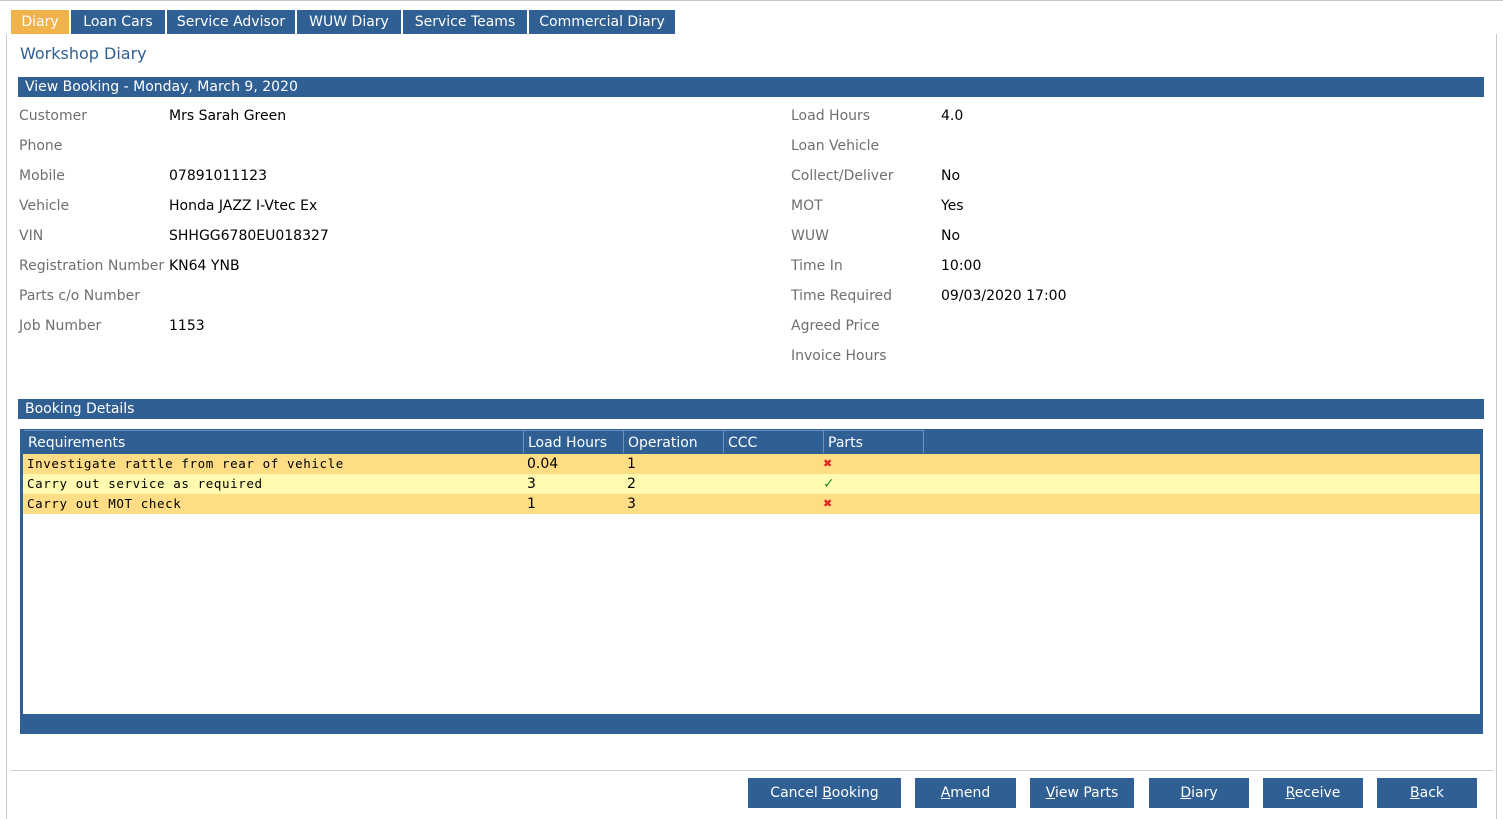 The width and height of the screenshot is (1503, 819). Describe the element at coordinates (31, 236) in the screenshot. I see `vin-label: VIN` at that location.